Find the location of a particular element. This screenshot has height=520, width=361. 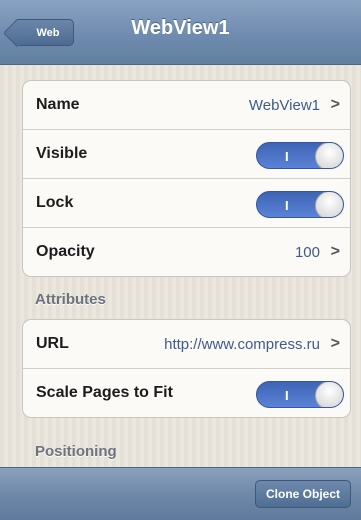

lock-label: Lock is located at coordinates (55, 202).